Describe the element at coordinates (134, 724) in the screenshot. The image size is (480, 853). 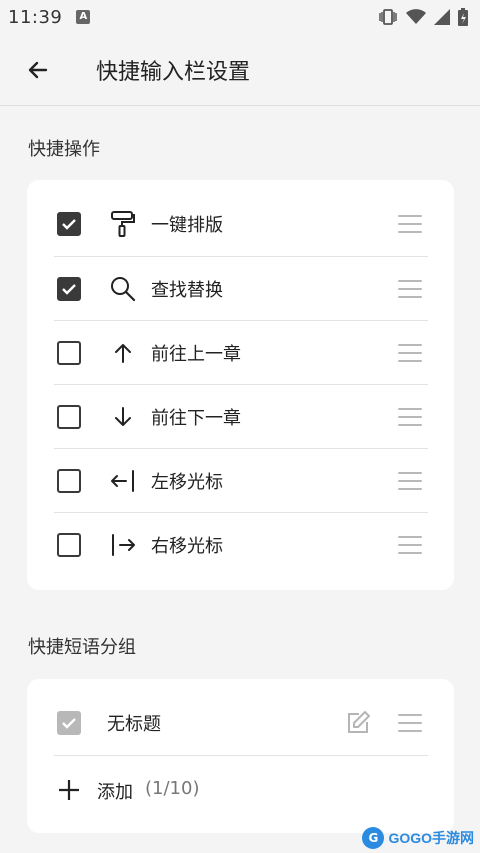
I see `row-label: 无标题` at that location.